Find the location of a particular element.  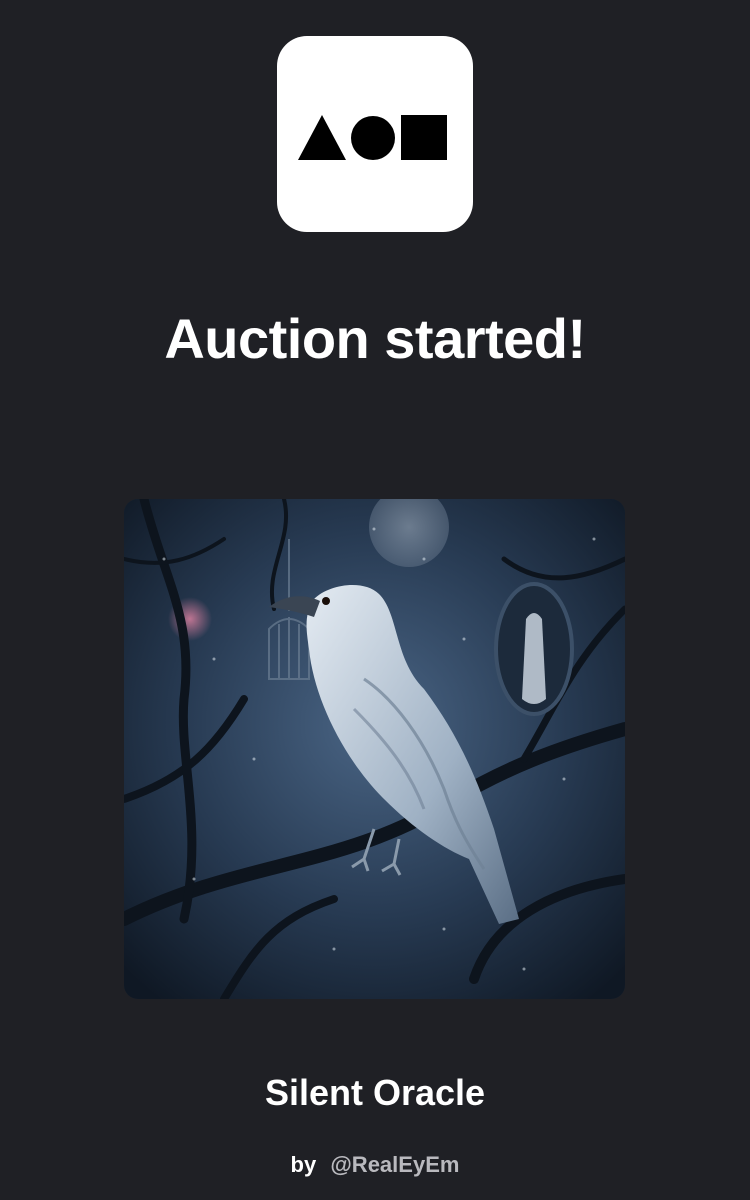

shapes-logo-icon is located at coordinates (372, 137).